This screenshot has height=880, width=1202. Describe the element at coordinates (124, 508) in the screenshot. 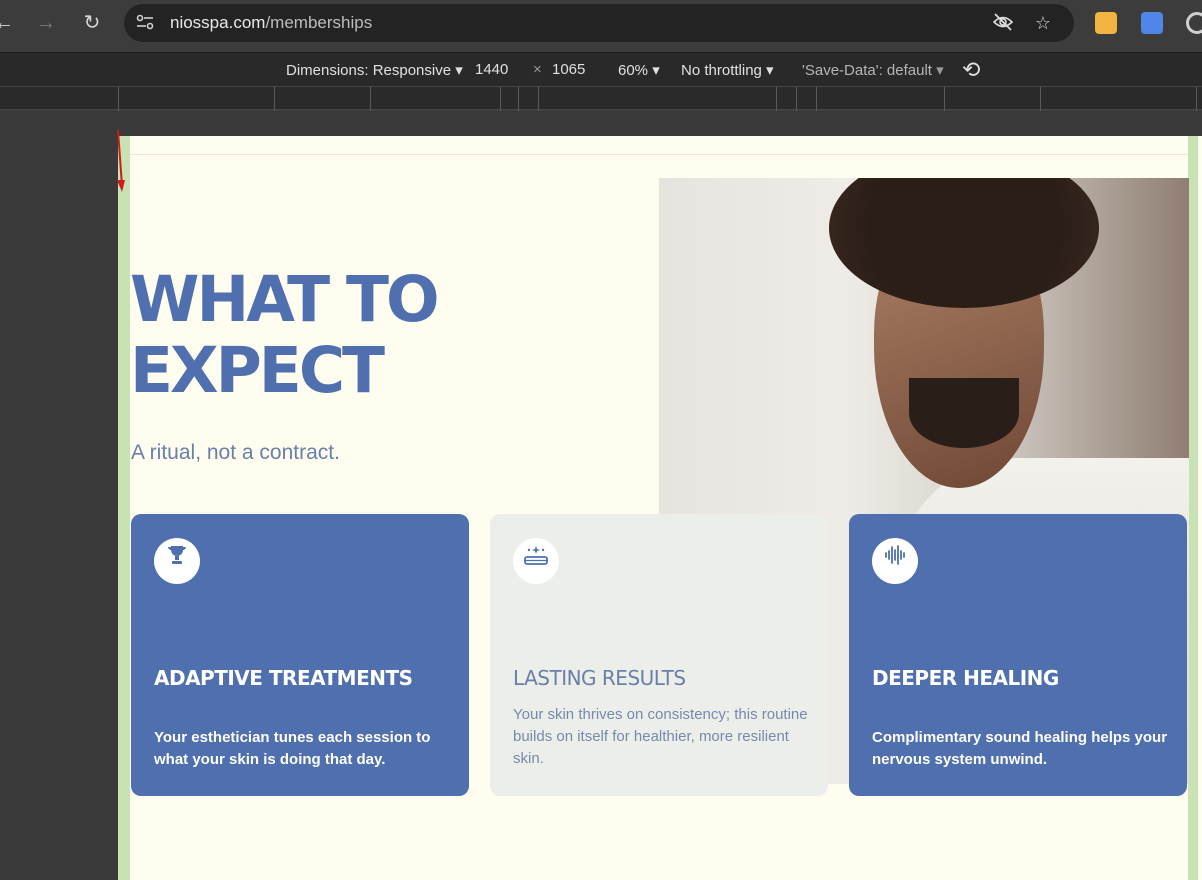

I see `left-margin-guide` at that location.